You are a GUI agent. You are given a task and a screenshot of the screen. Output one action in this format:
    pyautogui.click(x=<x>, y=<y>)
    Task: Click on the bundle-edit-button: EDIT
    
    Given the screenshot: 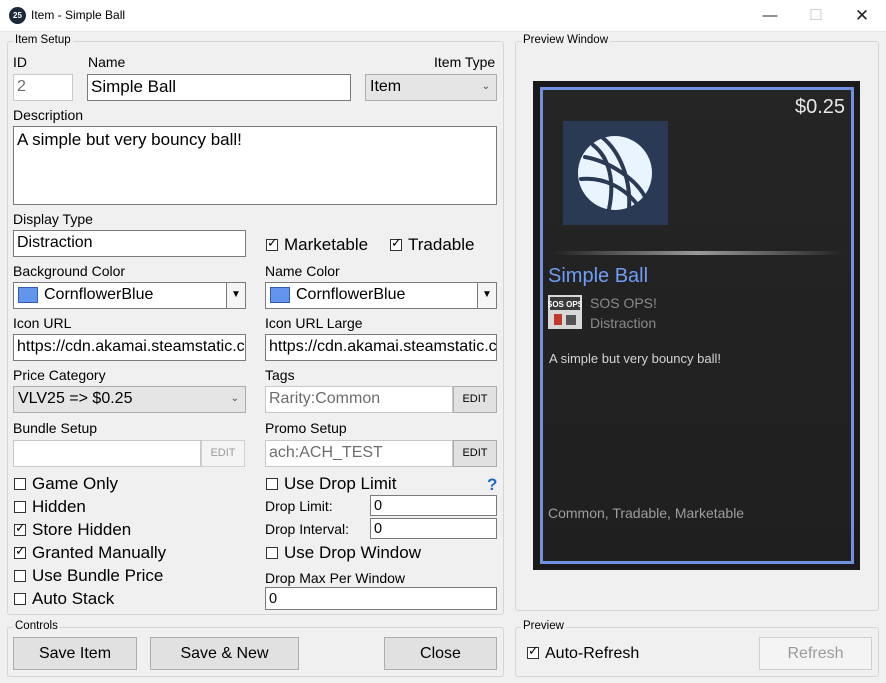 What is the action you would take?
    pyautogui.click(x=223, y=453)
    